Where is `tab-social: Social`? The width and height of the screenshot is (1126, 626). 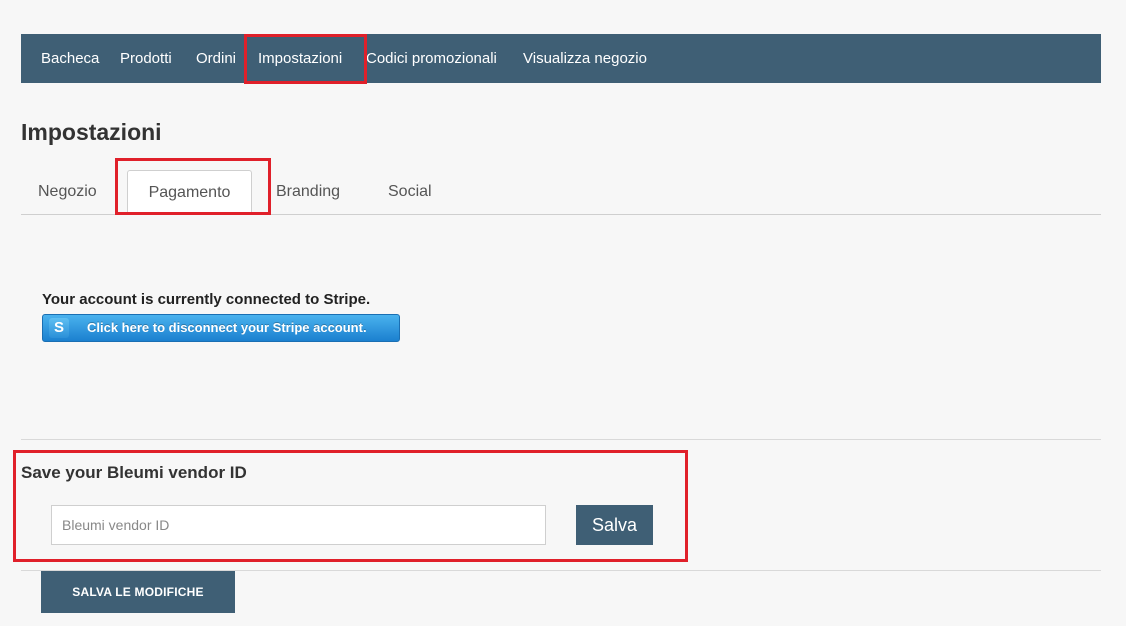 tab-social: Social is located at coordinates (410, 192).